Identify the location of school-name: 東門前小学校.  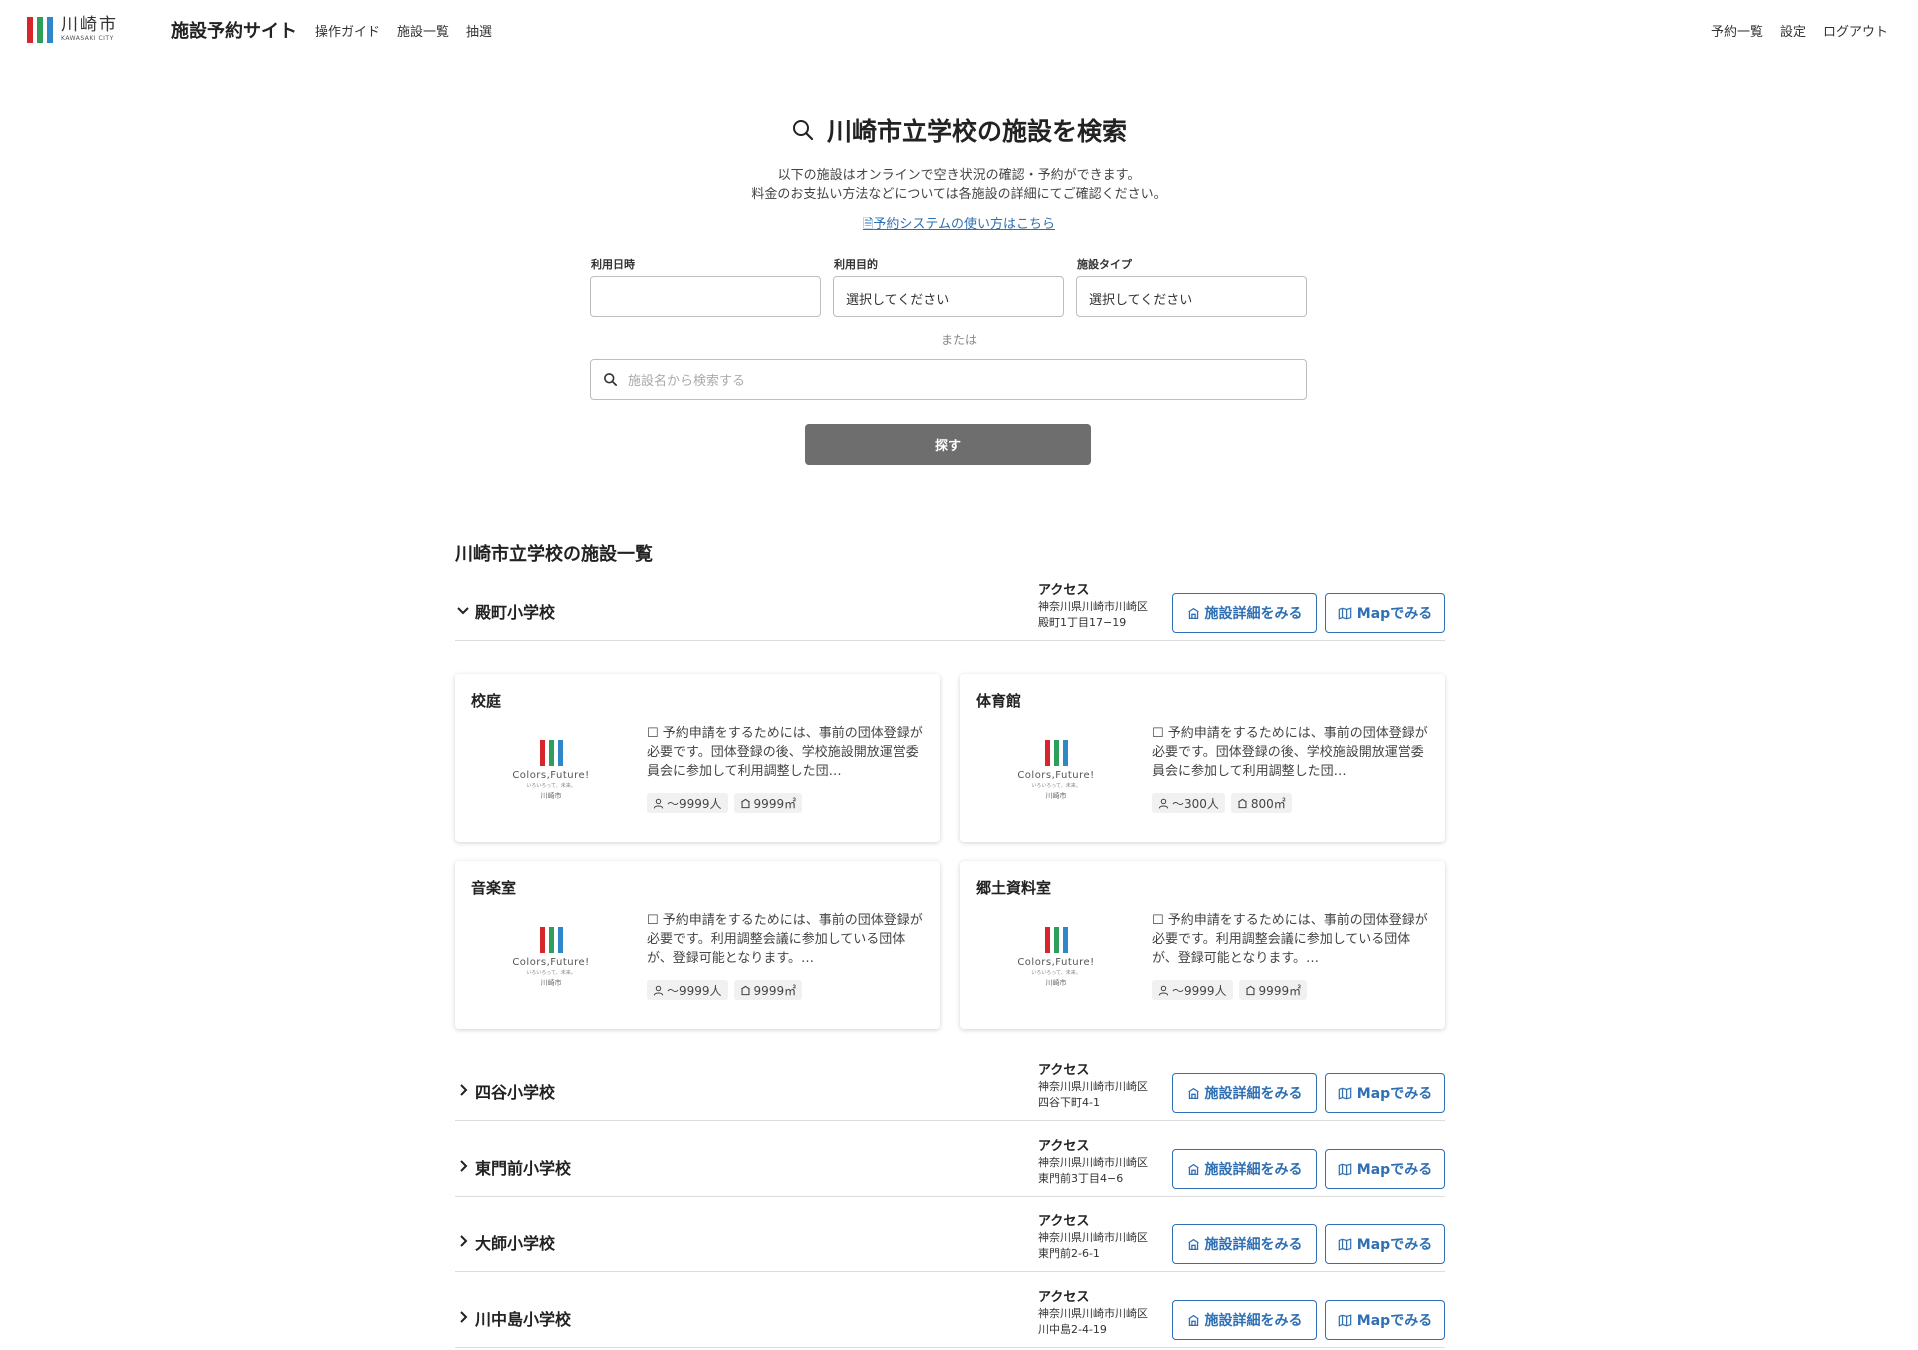
(523, 1167).